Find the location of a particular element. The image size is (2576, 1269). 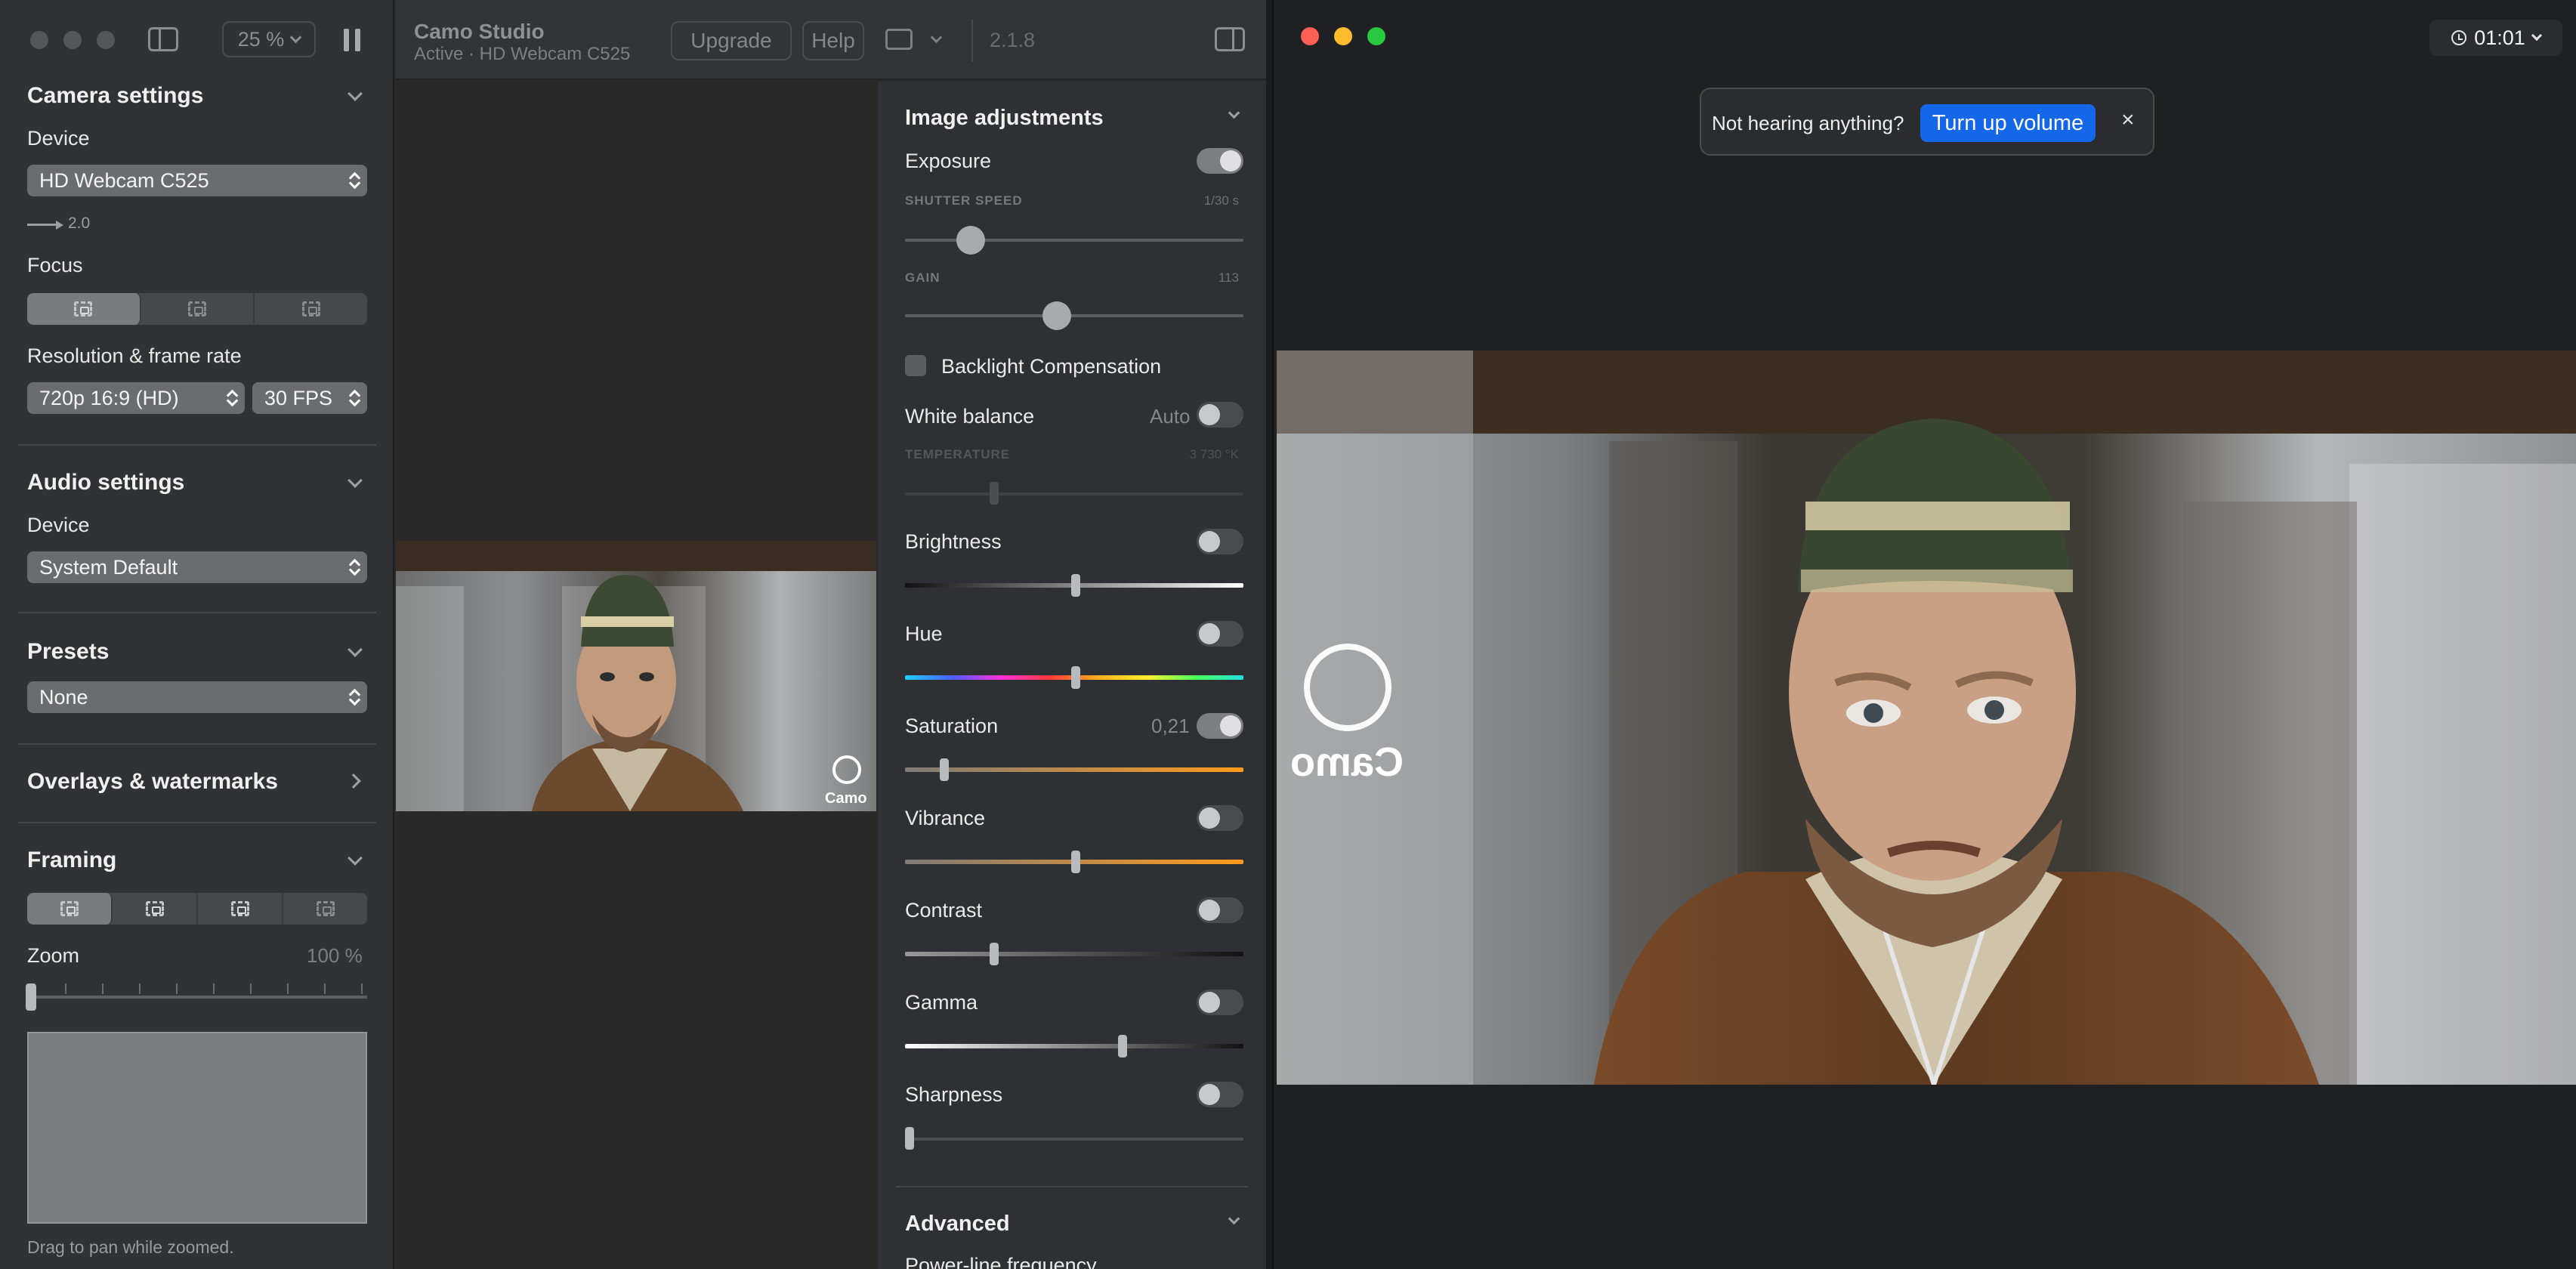

focus-auto-icon is located at coordinates (83, 308).